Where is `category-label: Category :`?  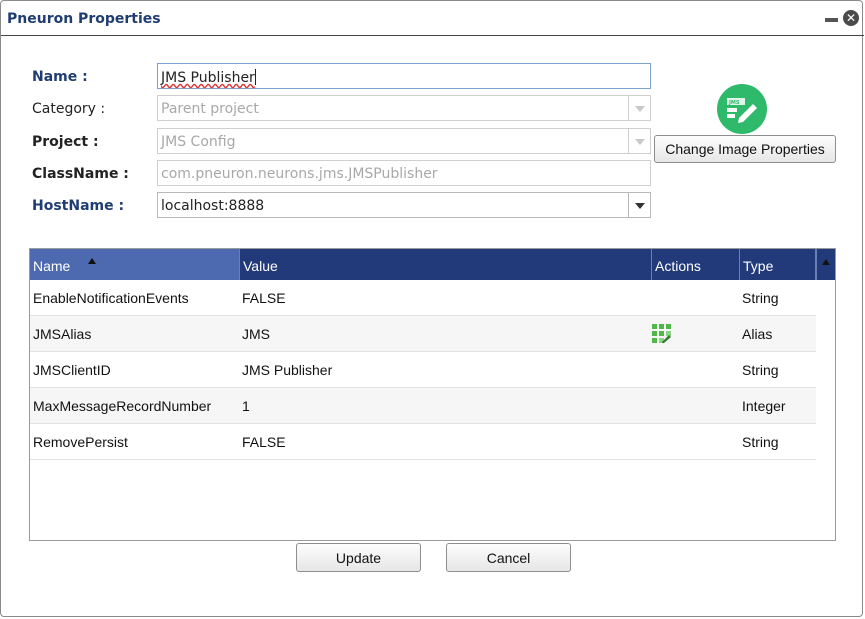 category-label: Category : is located at coordinates (69, 109).